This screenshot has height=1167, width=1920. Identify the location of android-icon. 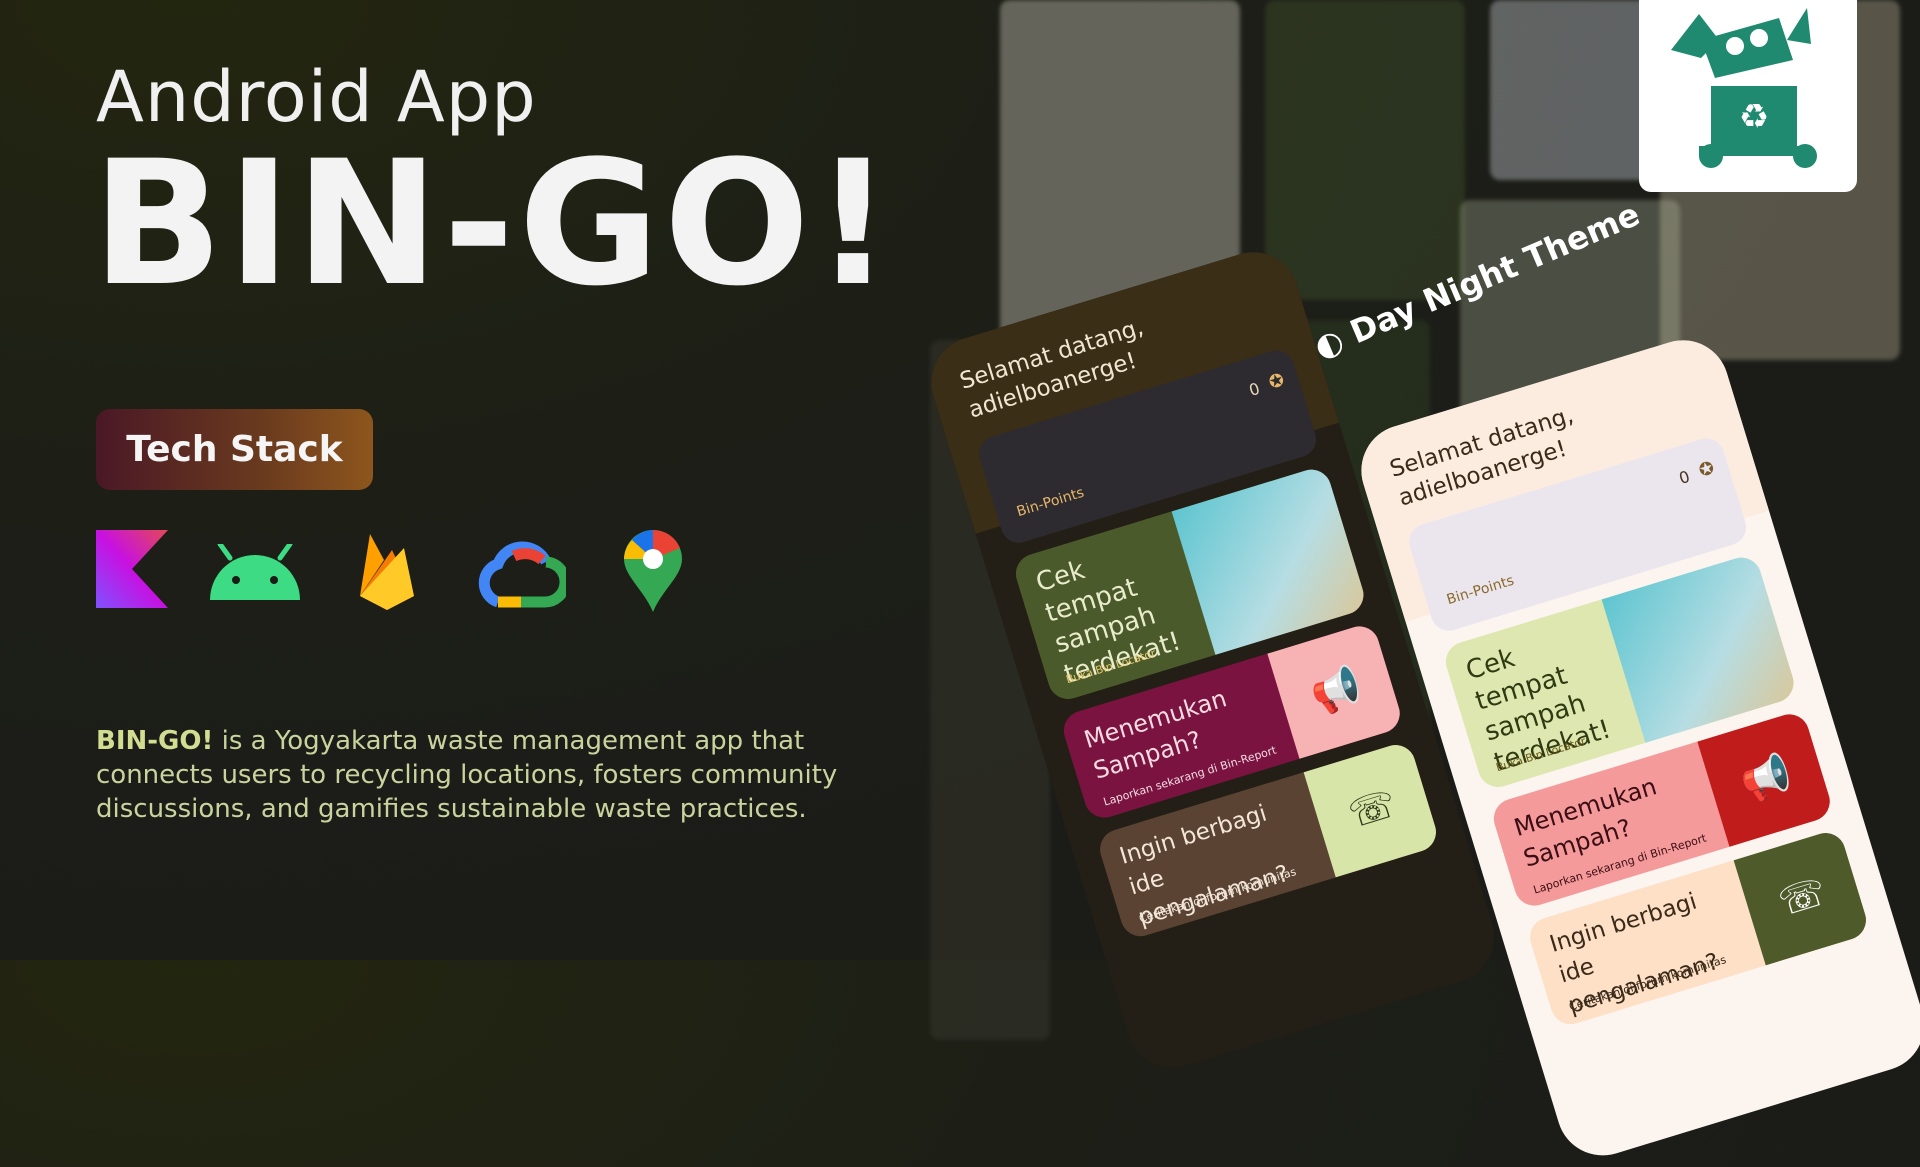
(255, 572).